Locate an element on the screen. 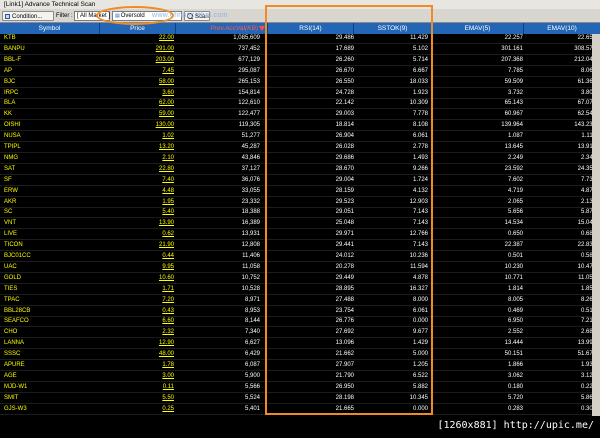 The width and height of the screenshot is (600, 438). symbol-cell: SAT is located at coordinates (10, 168).